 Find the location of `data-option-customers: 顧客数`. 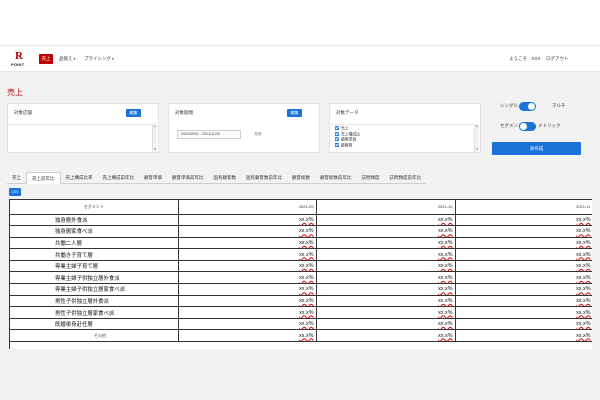

data-option-customers: 顧客数 is located at coordinates (344, 145).